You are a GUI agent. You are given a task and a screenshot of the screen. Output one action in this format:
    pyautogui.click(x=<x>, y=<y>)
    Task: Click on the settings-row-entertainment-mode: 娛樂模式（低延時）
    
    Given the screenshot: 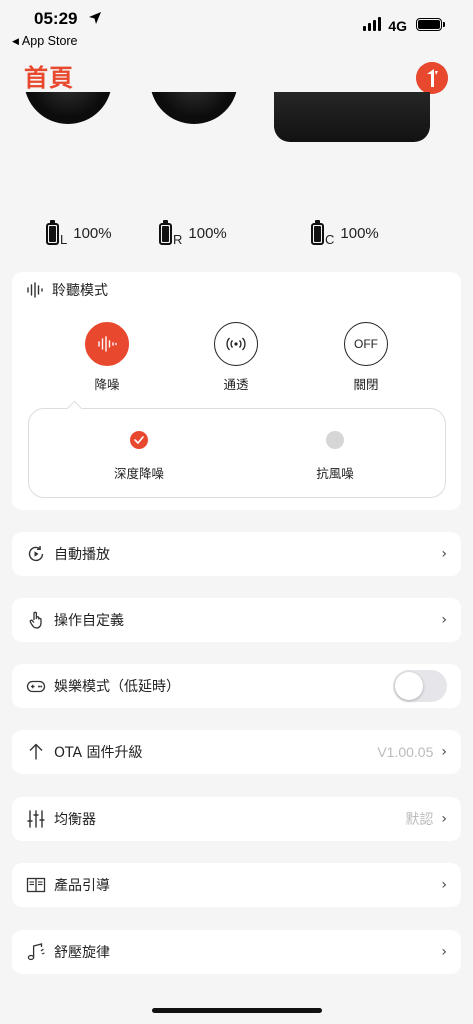 What is the action you would take?
    pyautogui.click(x=236, y=686)
    